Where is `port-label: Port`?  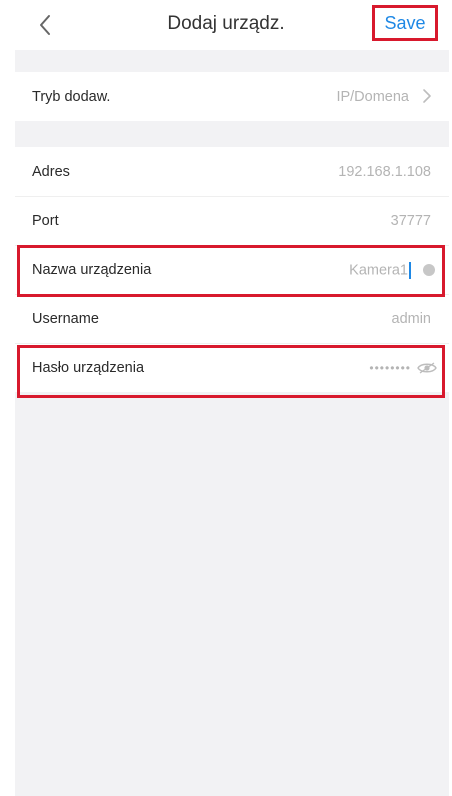
port-label: Port is located at coordinates (45, 221).